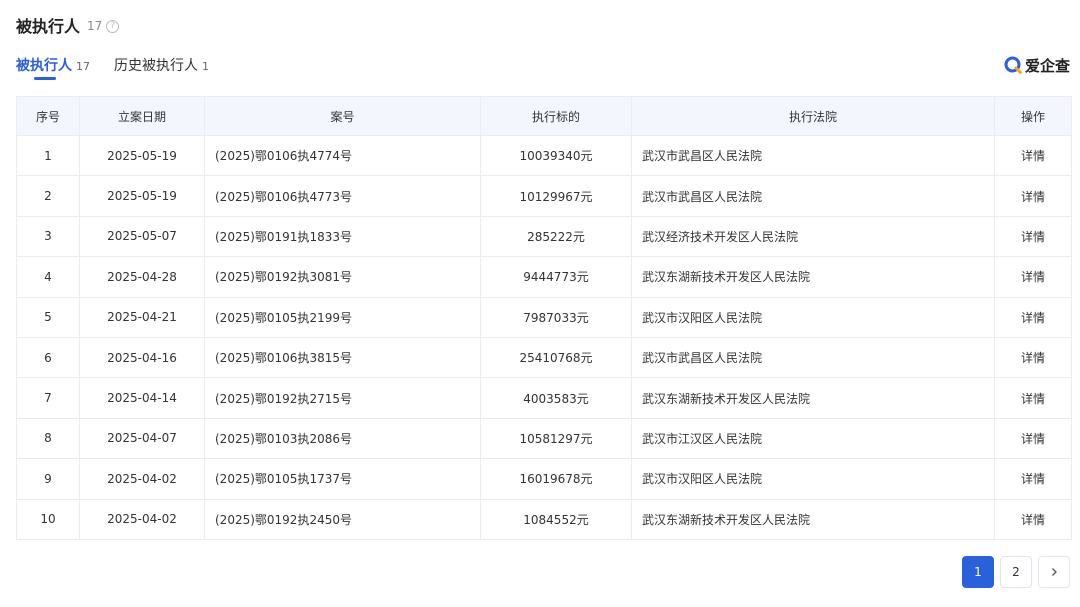 This screenshot has width=1080, height=607. I want to click on cell-case-no: (2025)鄂0192执3081号, so click(342, 277).